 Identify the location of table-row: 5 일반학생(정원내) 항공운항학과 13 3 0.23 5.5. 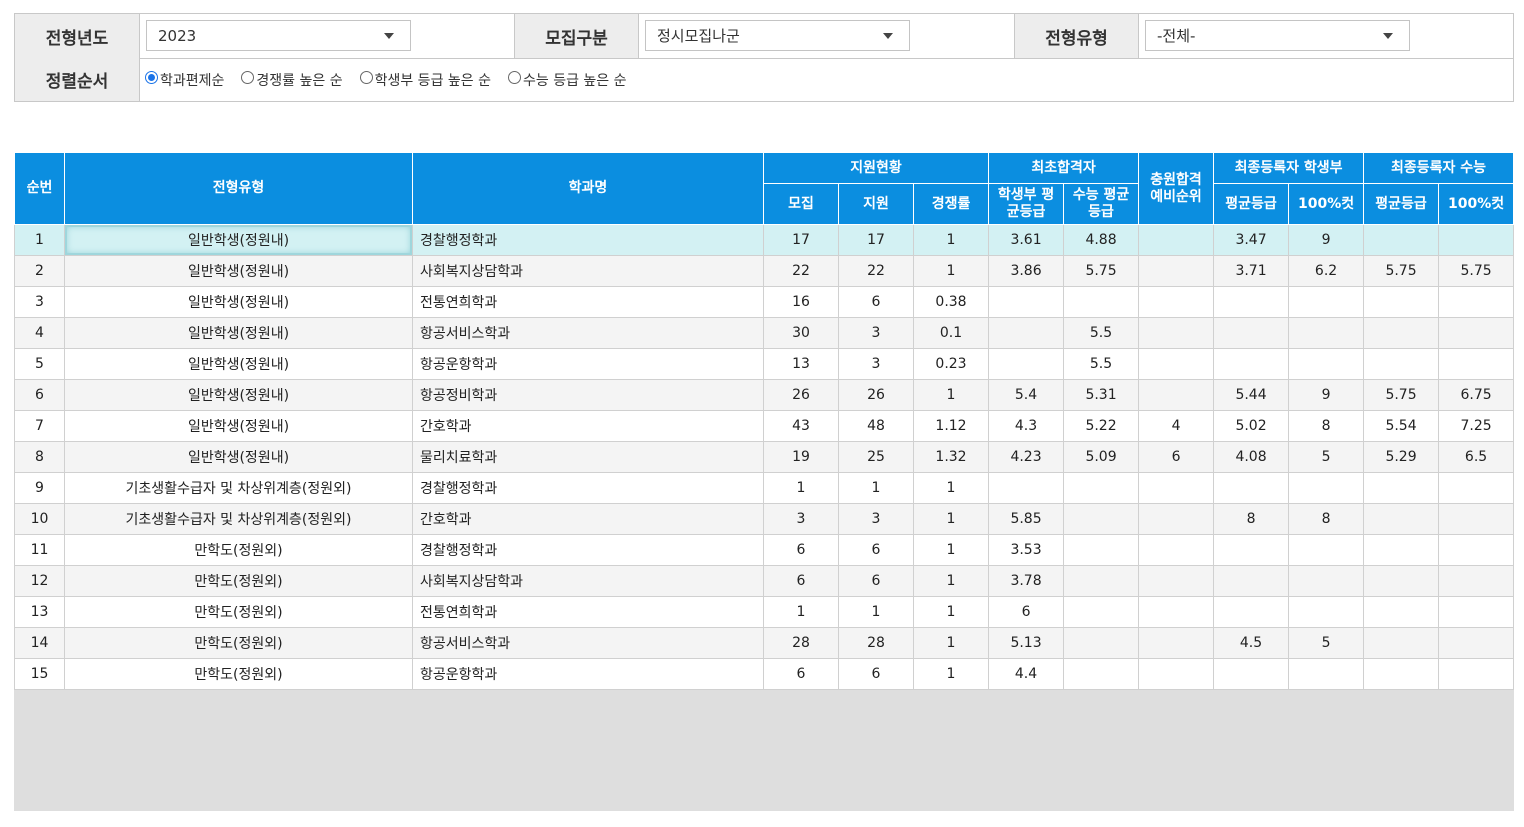
(764, 364).